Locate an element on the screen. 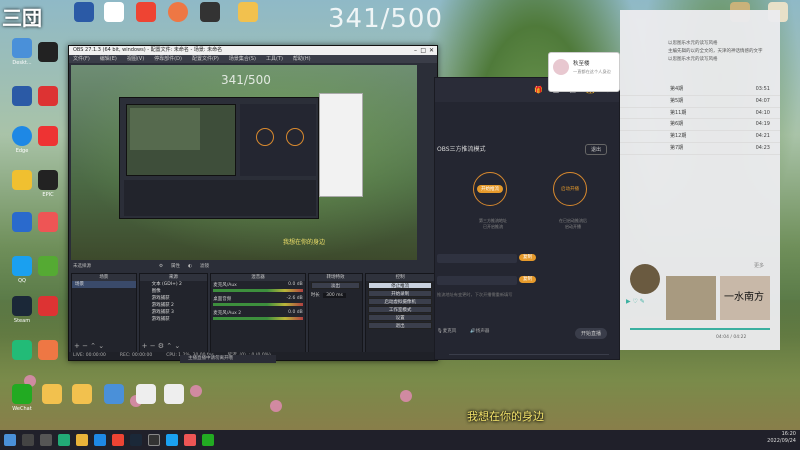 The width and height of the screenshot is (800, 450). start-recording-button: 开始录制 is located at coordinates (400, 293).